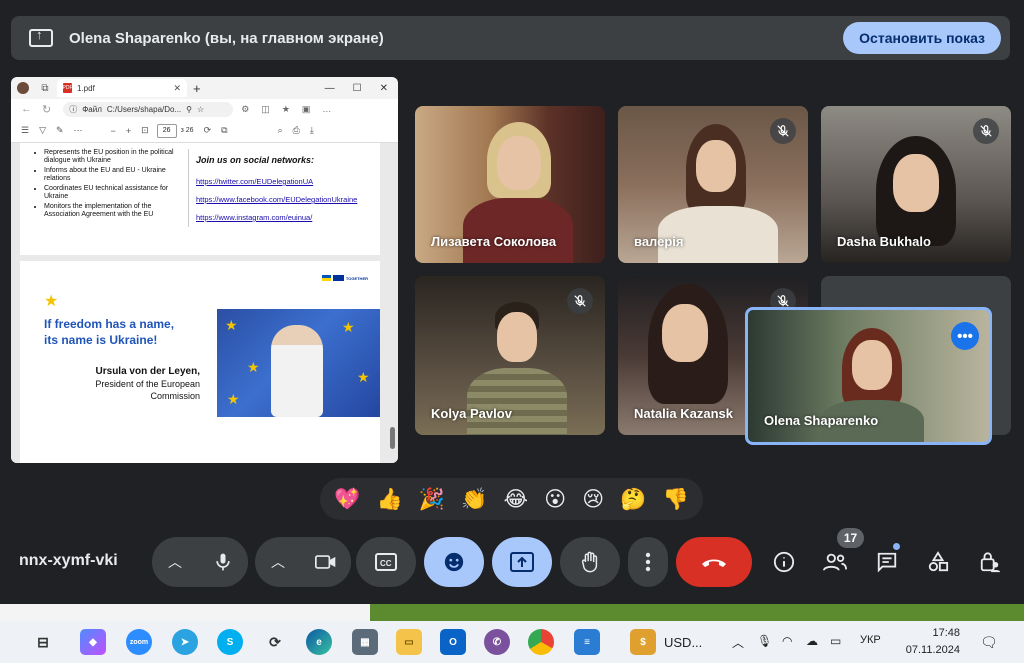  I want to click on outlook-icon: O, so click(453, 642).